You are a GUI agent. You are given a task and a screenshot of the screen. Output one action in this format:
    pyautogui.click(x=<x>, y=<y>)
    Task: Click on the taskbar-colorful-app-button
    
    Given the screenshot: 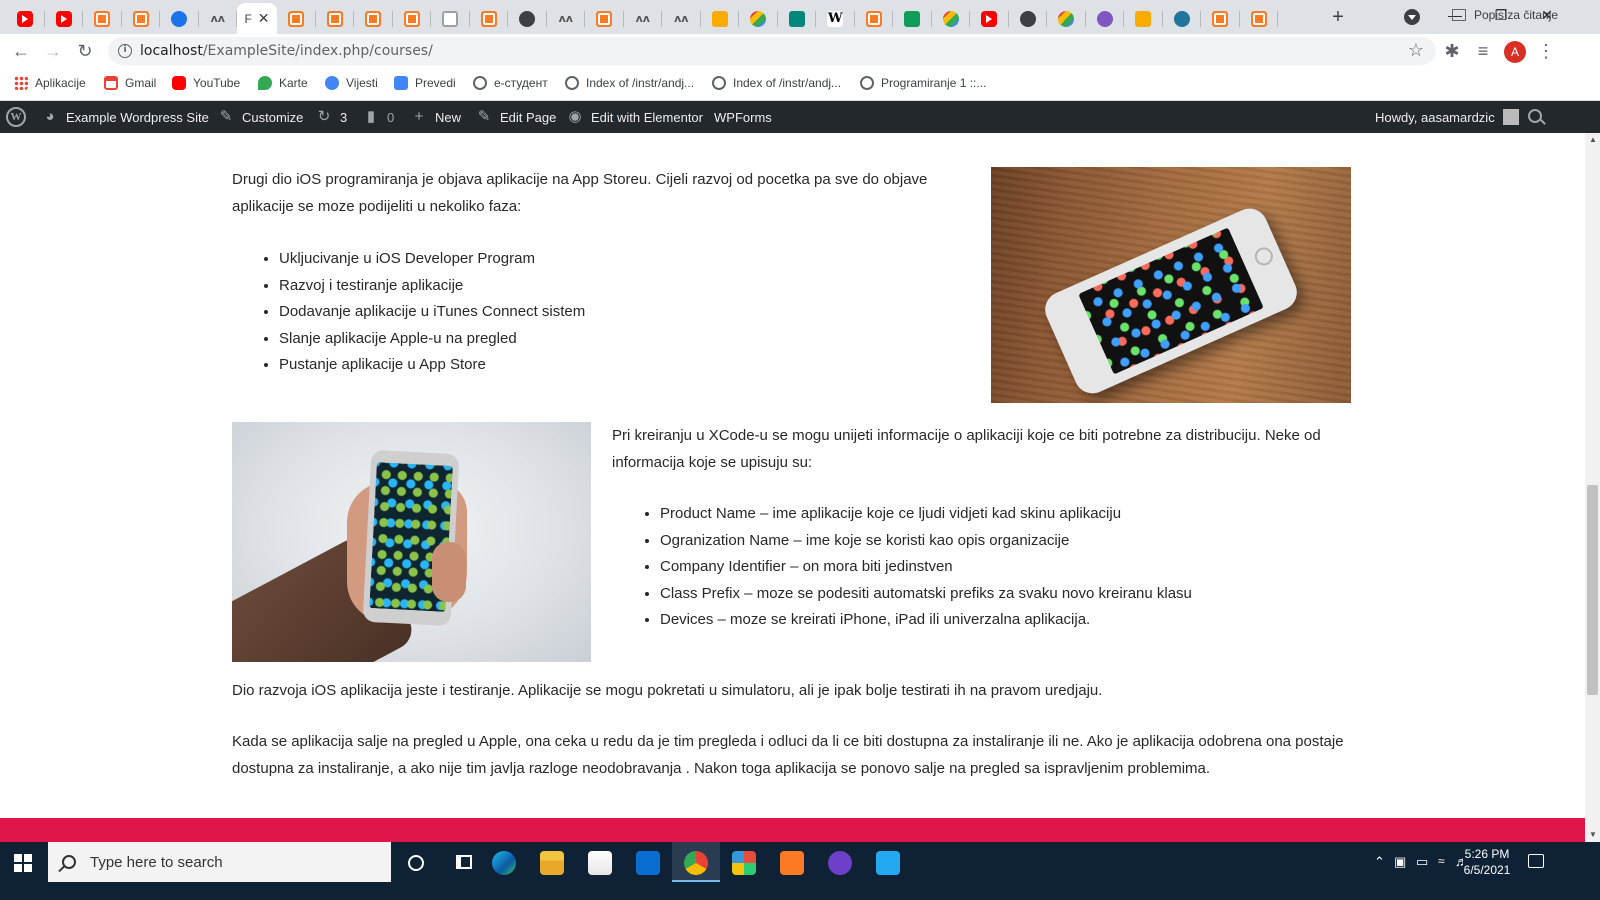 What is the action you would take?
    pyautogui.click(x=744, y=863)
    